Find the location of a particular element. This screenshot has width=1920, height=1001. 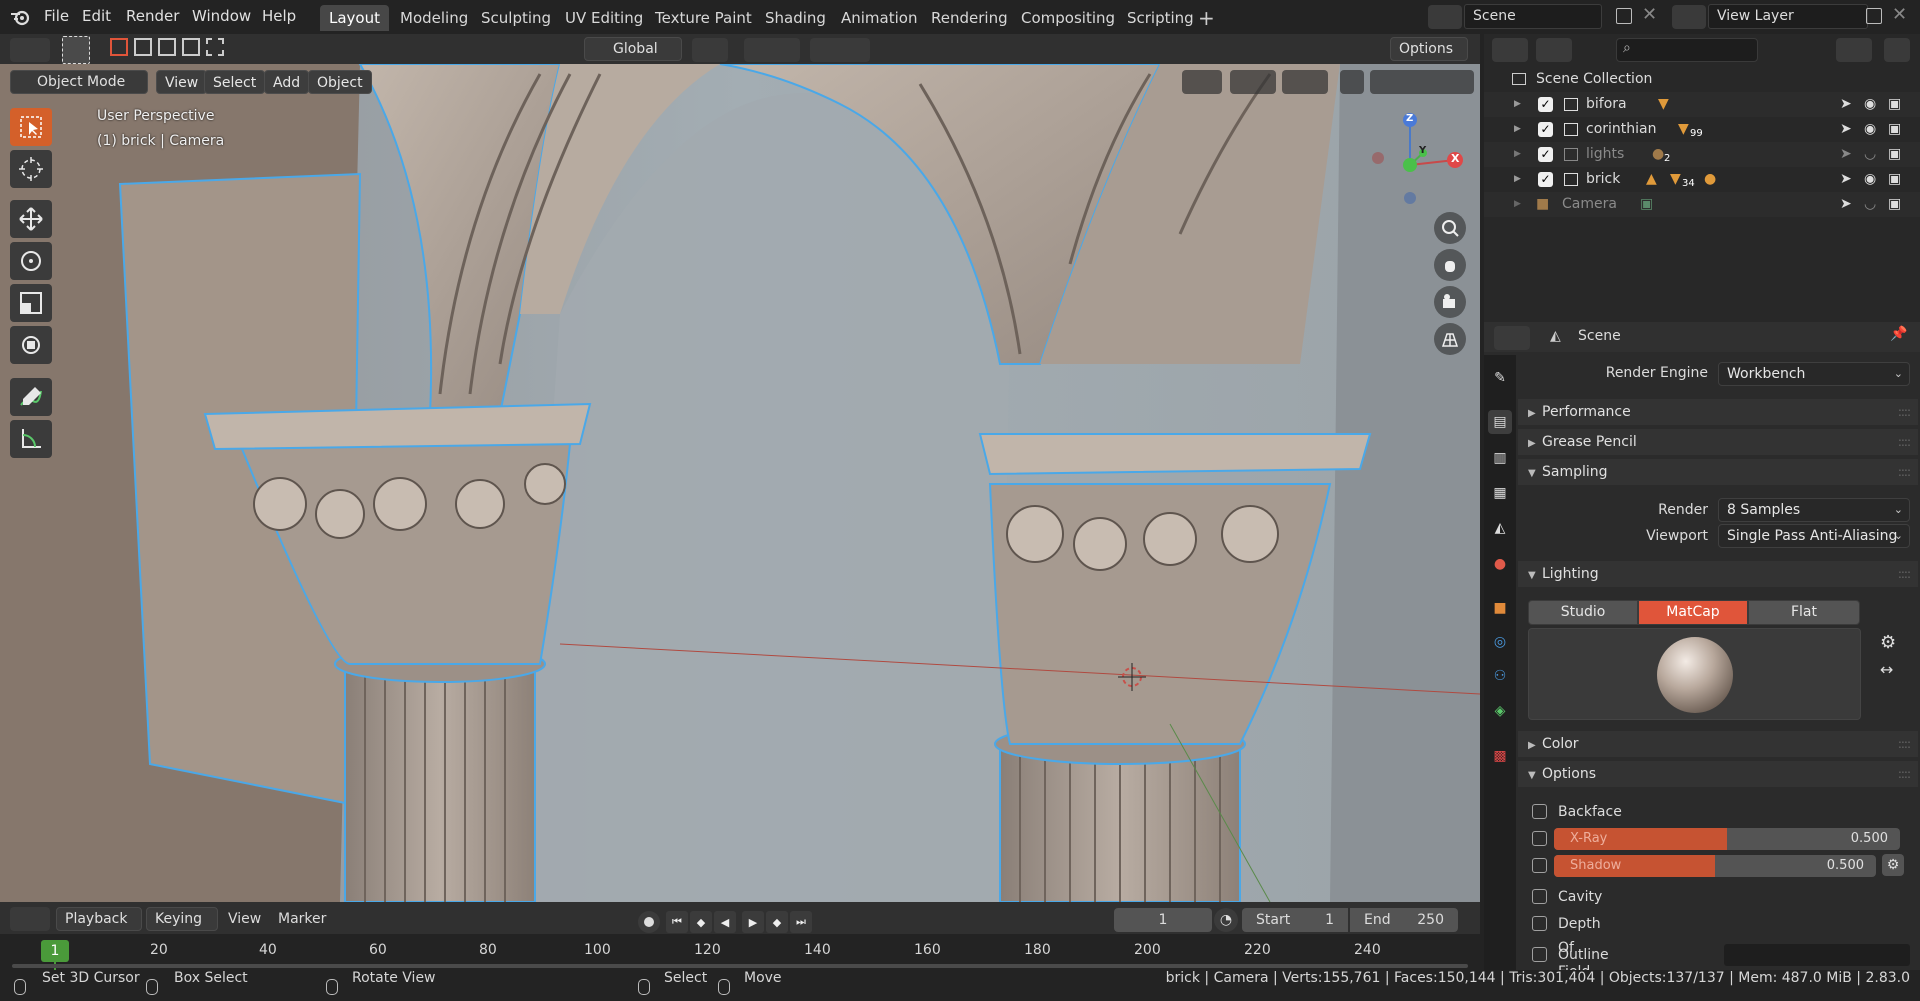

next-keyframe-icon: ◆ is located at coordinates (777, 922).